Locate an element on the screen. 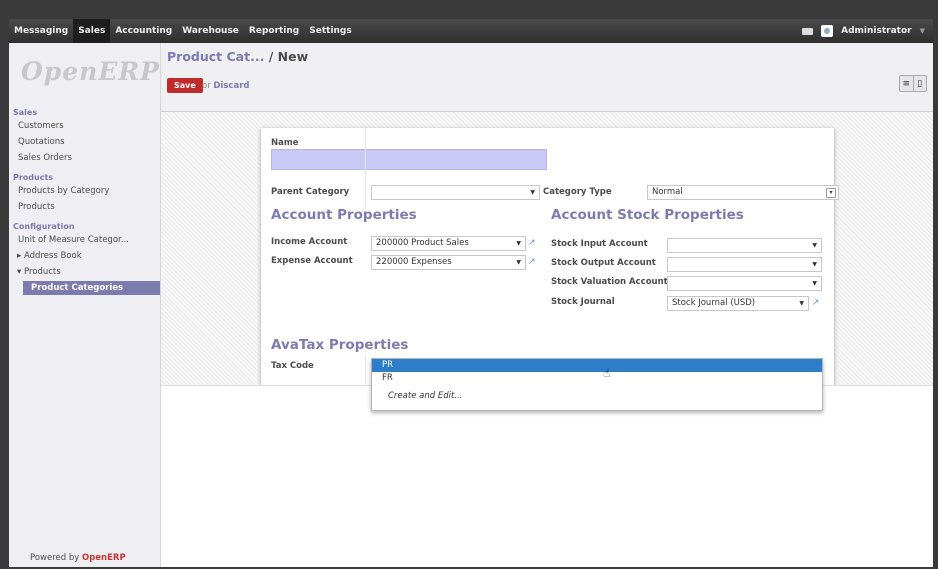  expense-account-label: Expense Account is located at coordinates (312, 261).